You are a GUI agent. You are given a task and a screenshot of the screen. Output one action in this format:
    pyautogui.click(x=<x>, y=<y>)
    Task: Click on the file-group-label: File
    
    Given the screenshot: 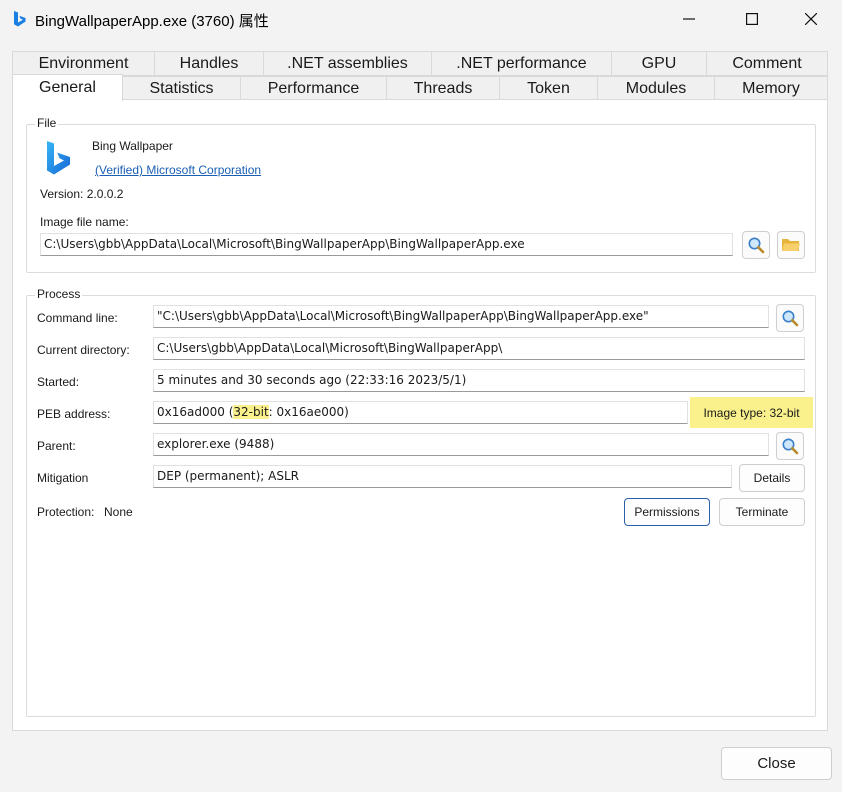 What is the action you would take?
    pyautogui.click(x=47, y=123)
    